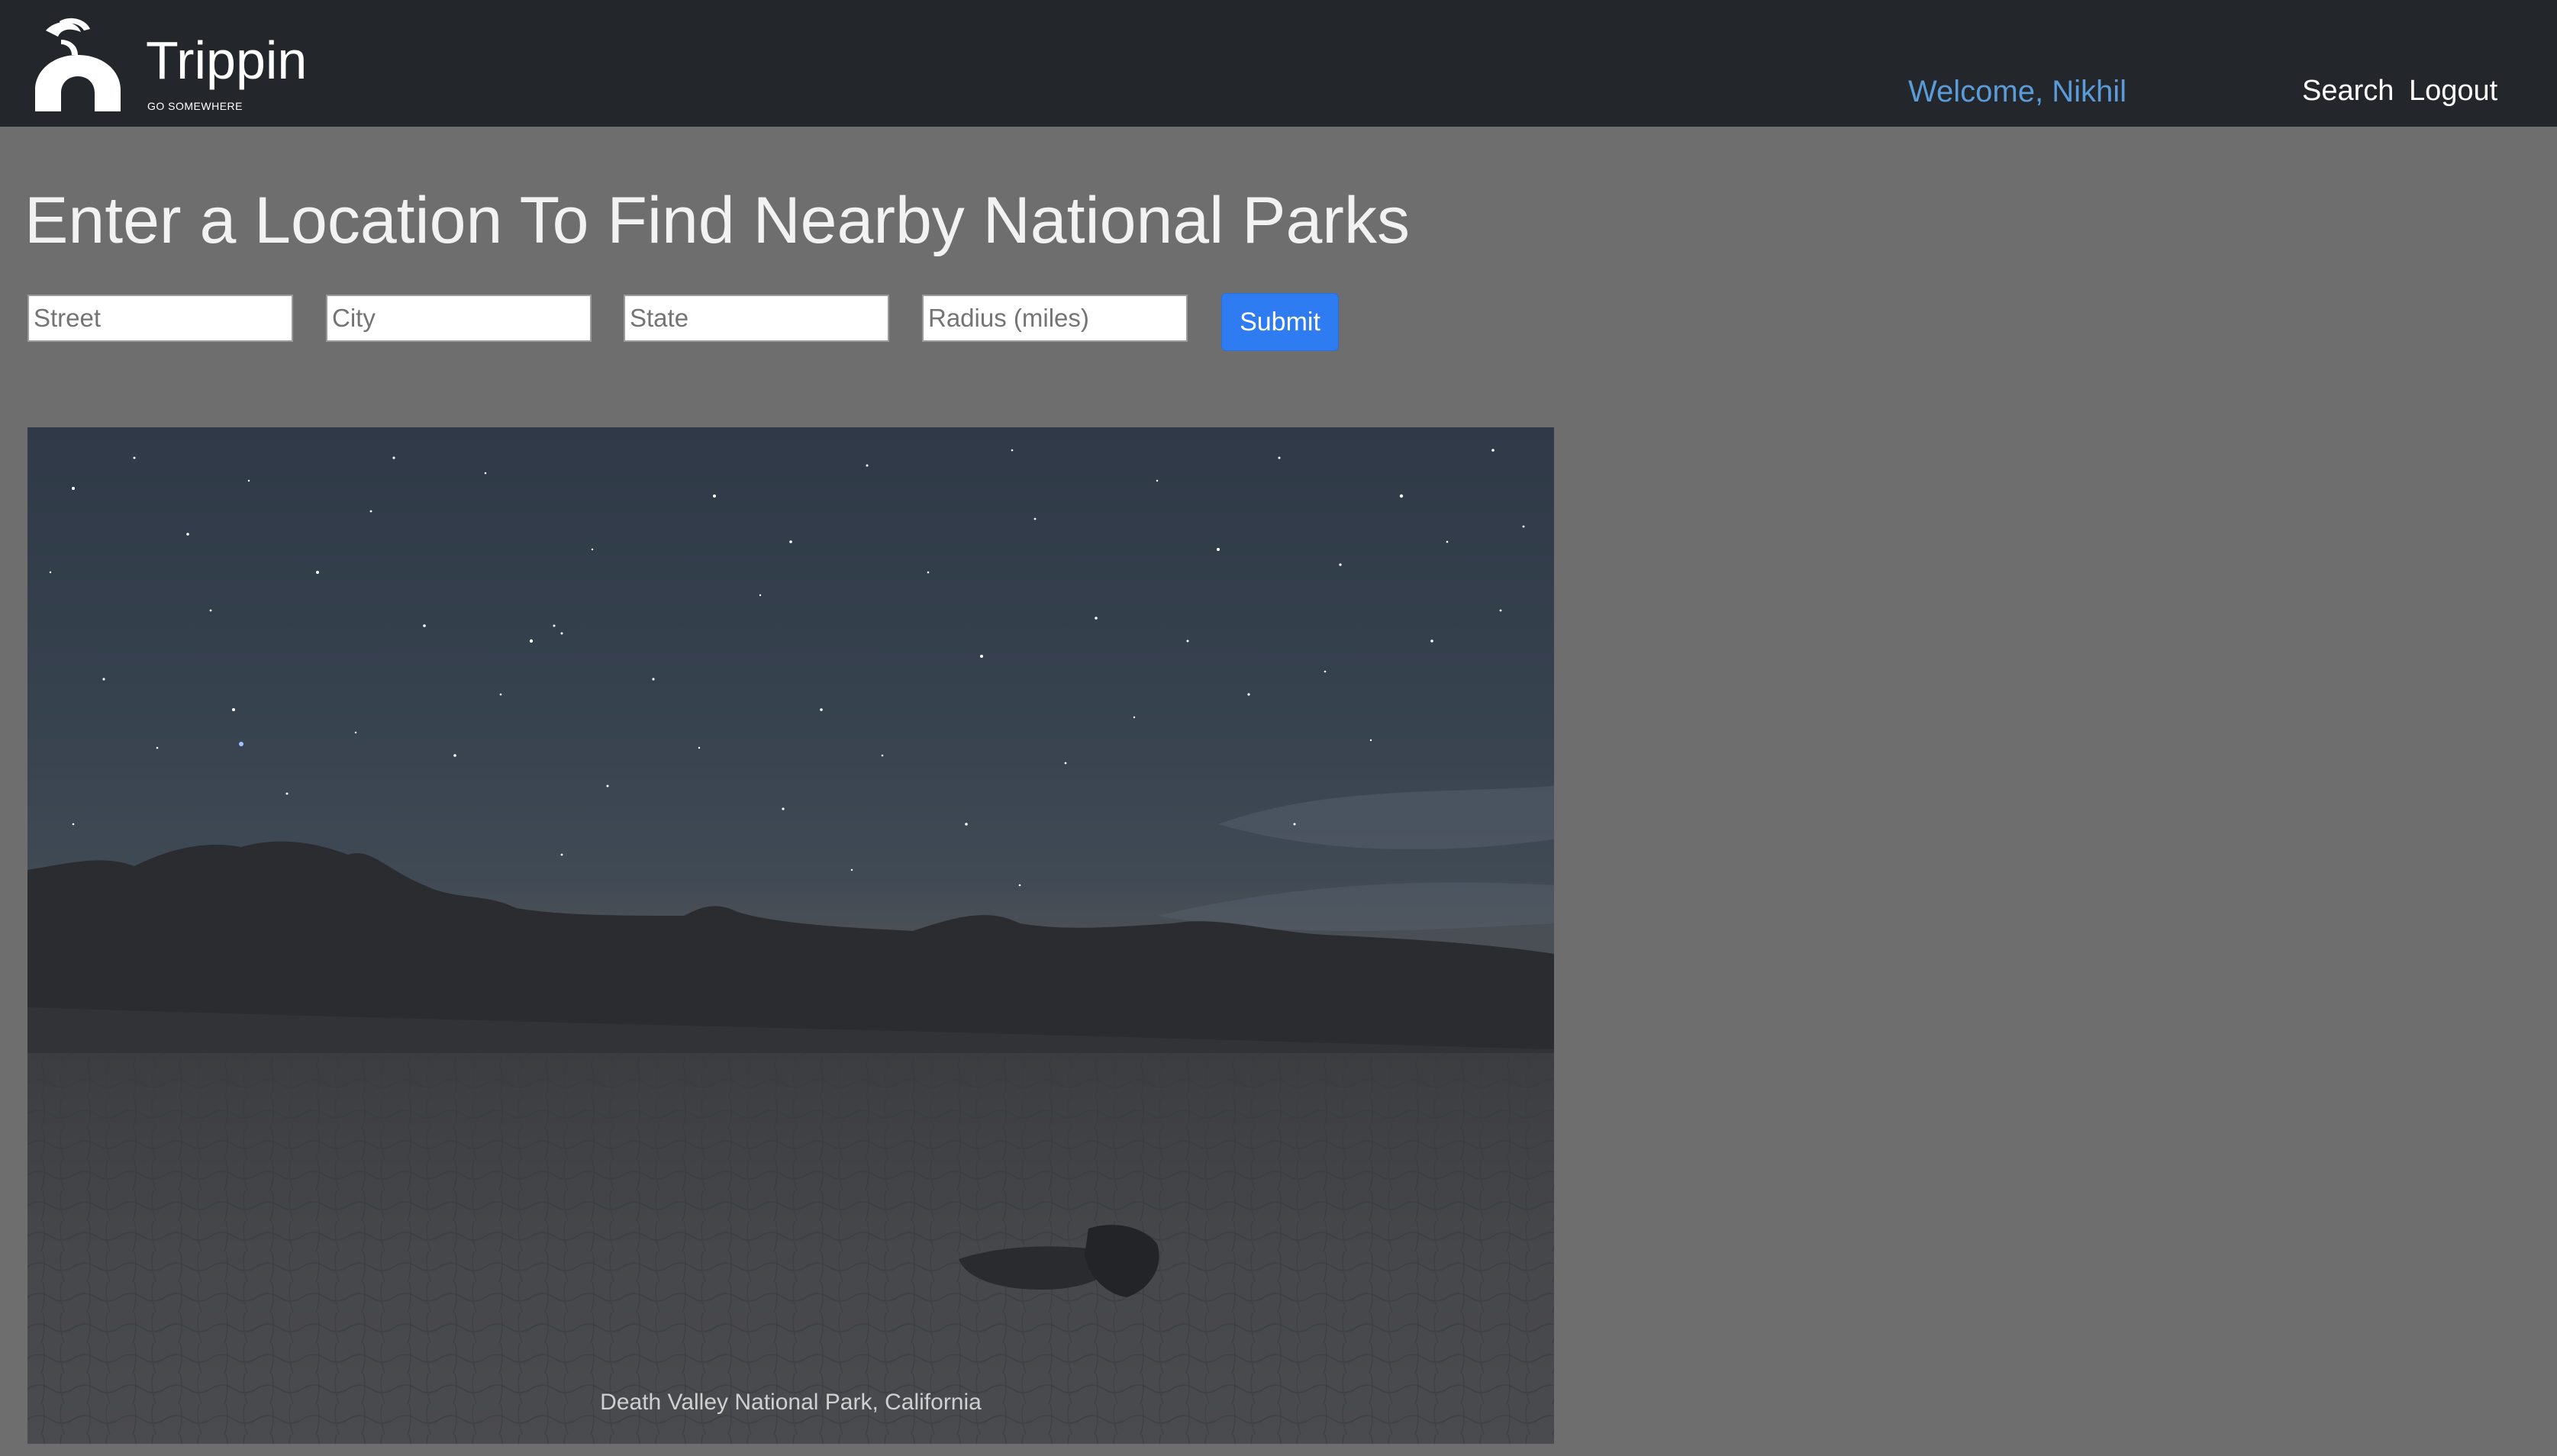  I want to click on city-input, so click(459, 318).